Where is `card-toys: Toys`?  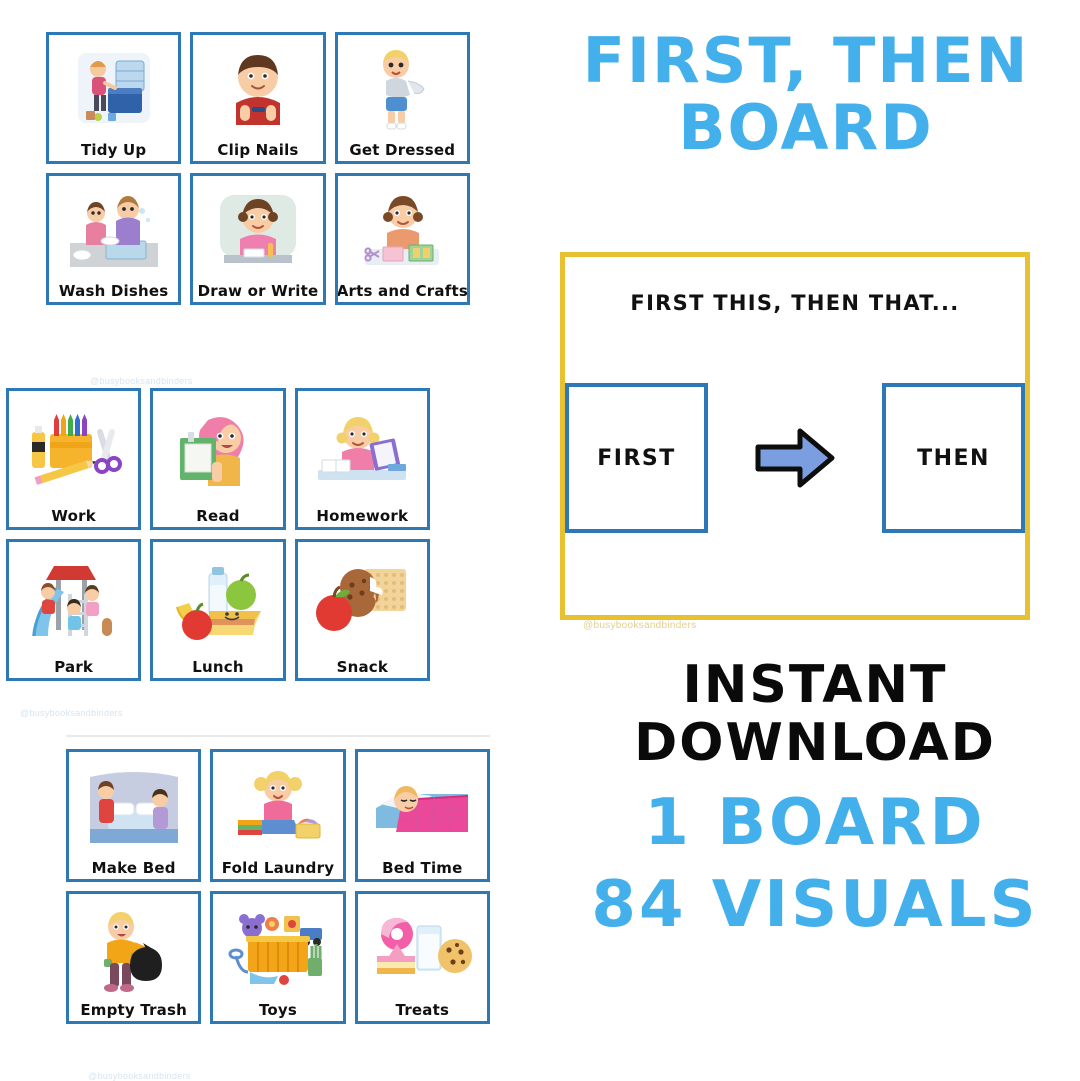 card-toys: Toys is located at coordinates (278, 957).